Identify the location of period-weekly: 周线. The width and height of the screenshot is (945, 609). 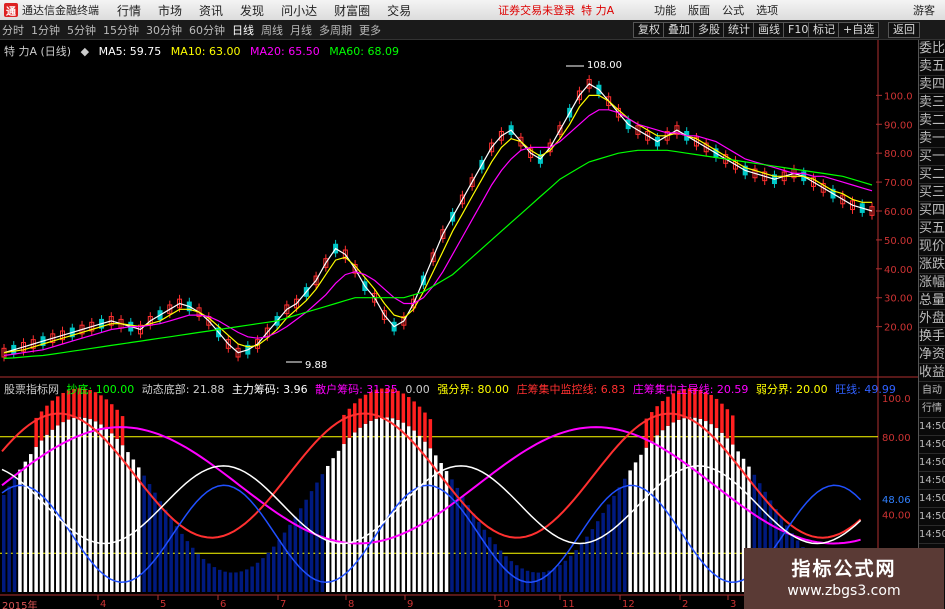
(272, 30).